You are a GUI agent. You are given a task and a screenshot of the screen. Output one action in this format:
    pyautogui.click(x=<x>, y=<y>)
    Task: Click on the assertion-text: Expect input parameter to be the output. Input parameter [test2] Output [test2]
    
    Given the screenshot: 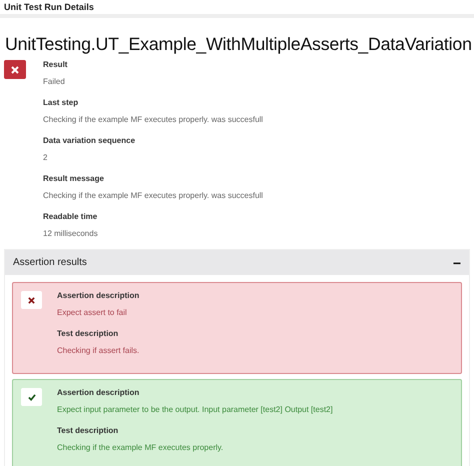 What is the action you would take?
    pyautogui.click(x=195, y=409)
    